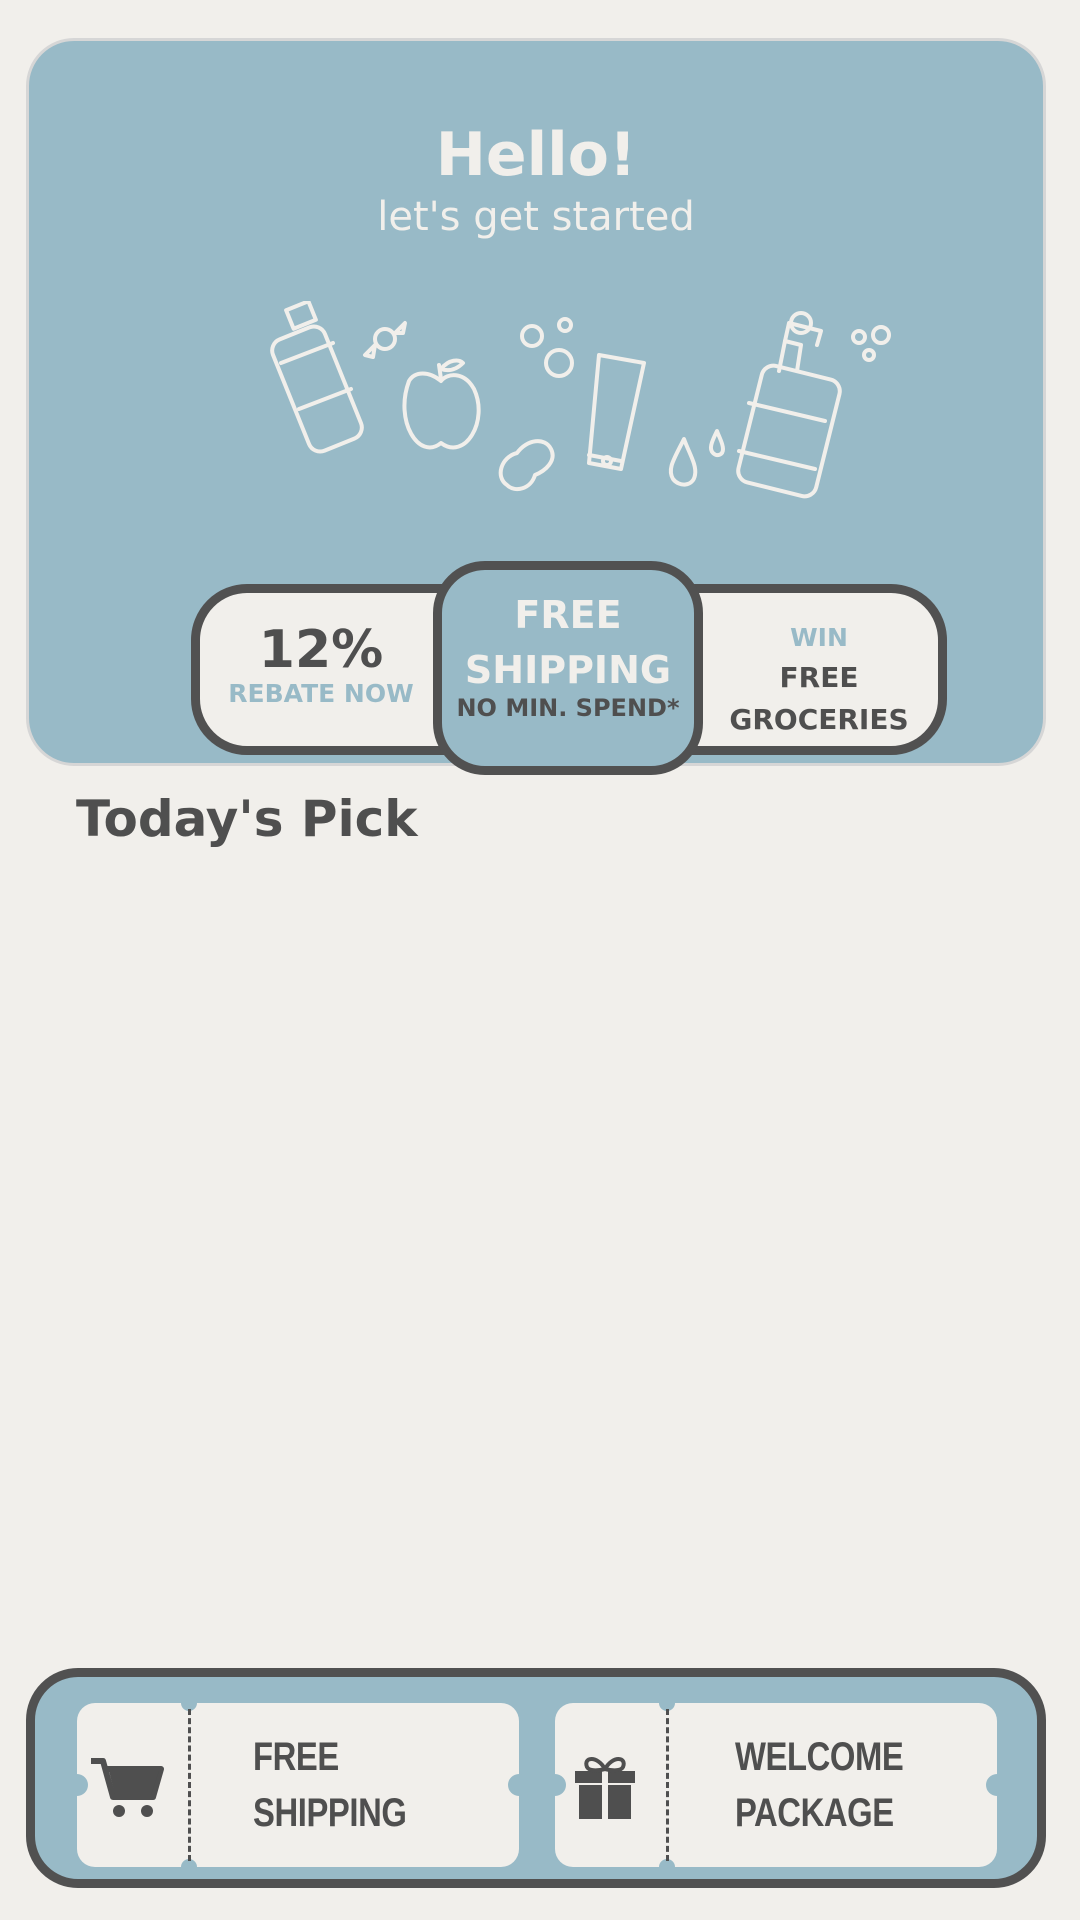 This screenshot has height=1920, width=1080. I want to click on free-shipping-coupon: FREE SHIPPING, so click(298, 1785).